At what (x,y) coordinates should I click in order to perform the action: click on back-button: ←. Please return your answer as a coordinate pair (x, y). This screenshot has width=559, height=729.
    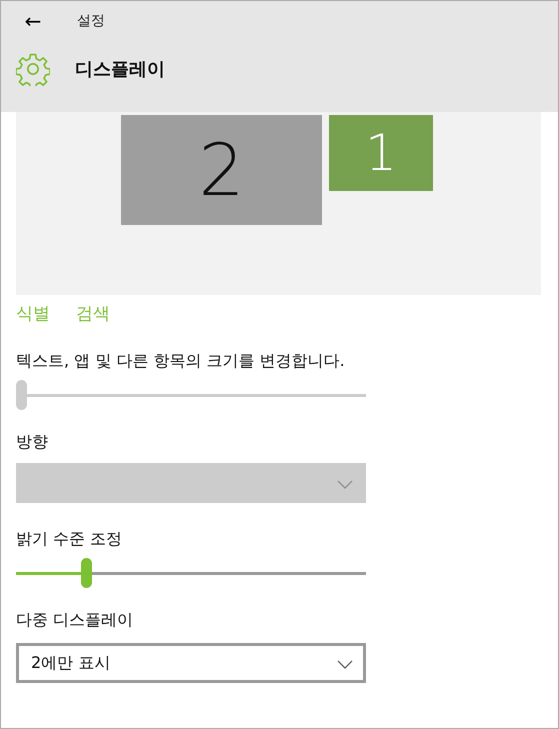
    Looking at the image, I should click on (33, 21).